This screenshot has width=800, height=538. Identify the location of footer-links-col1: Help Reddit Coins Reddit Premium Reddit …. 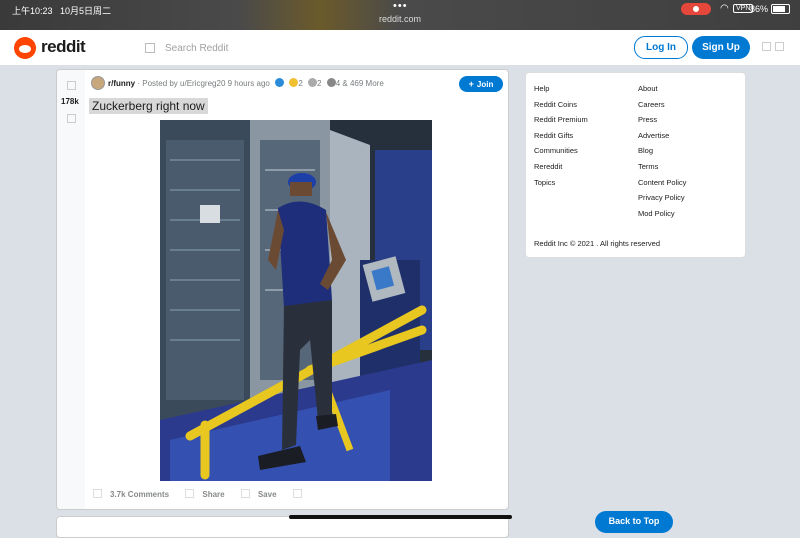
(561, 138).